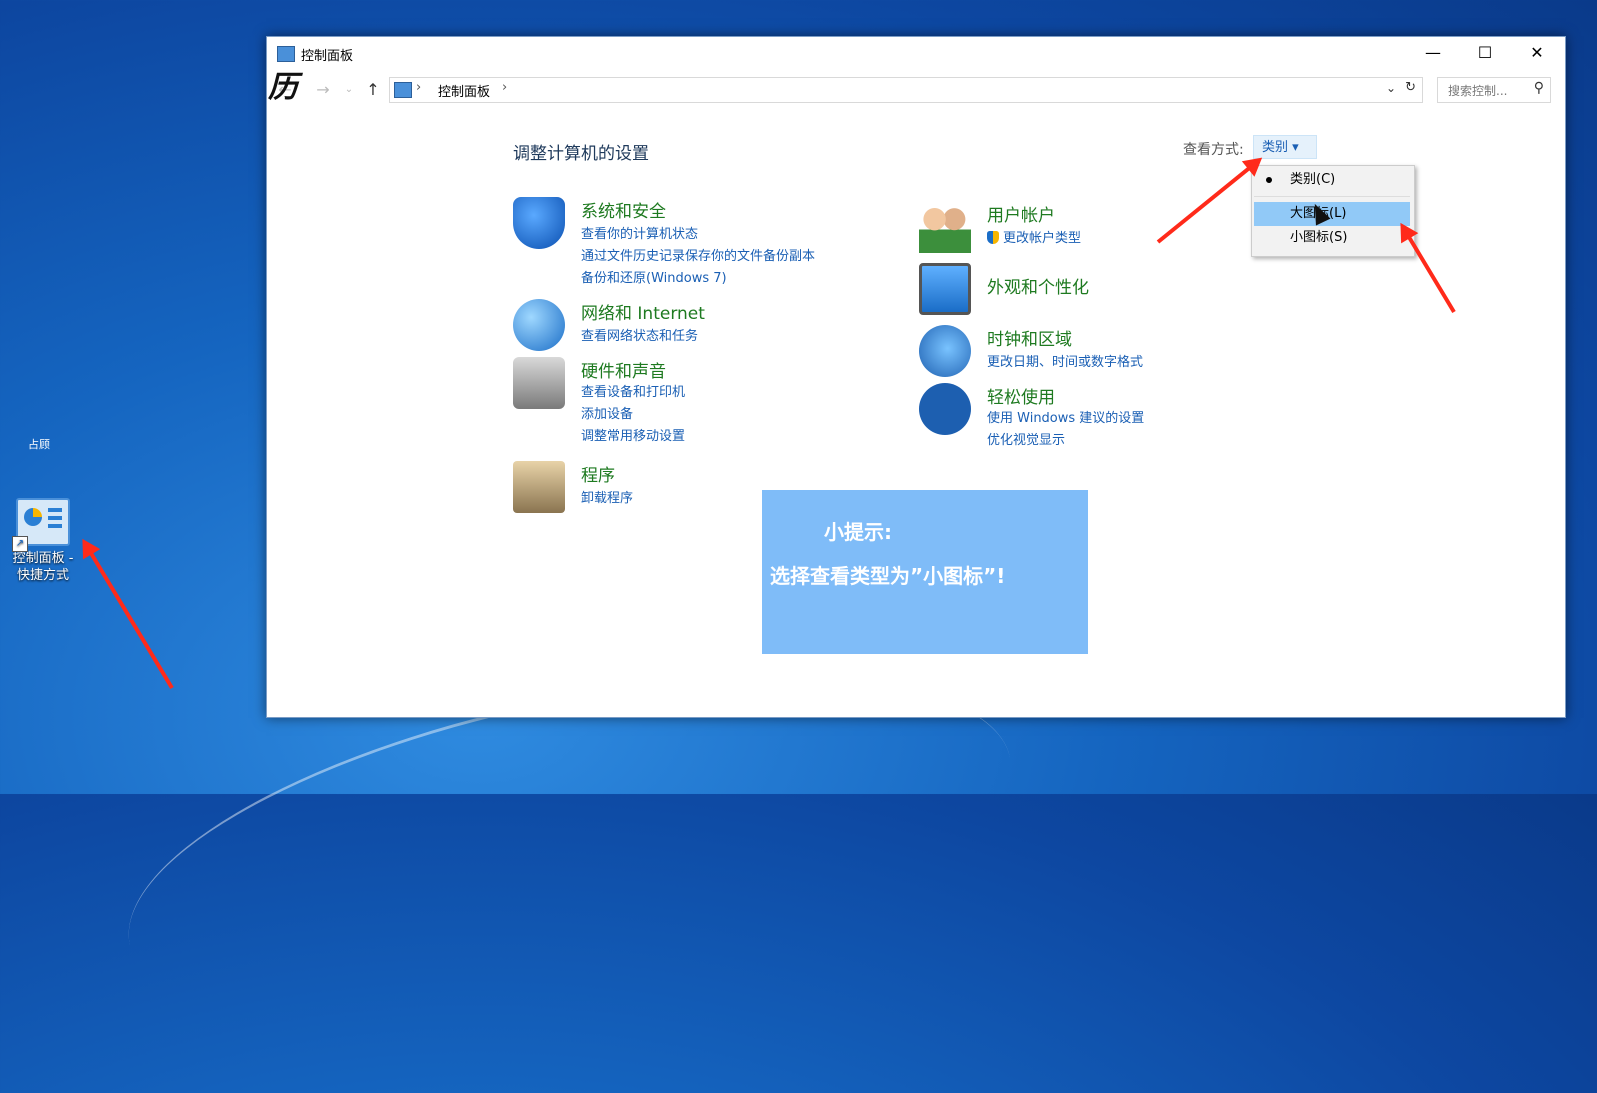  Describe the element at coordinates (1332, 214) in the screenshot. I see `menu-item-large-icons: 大图标(L)` at that location.